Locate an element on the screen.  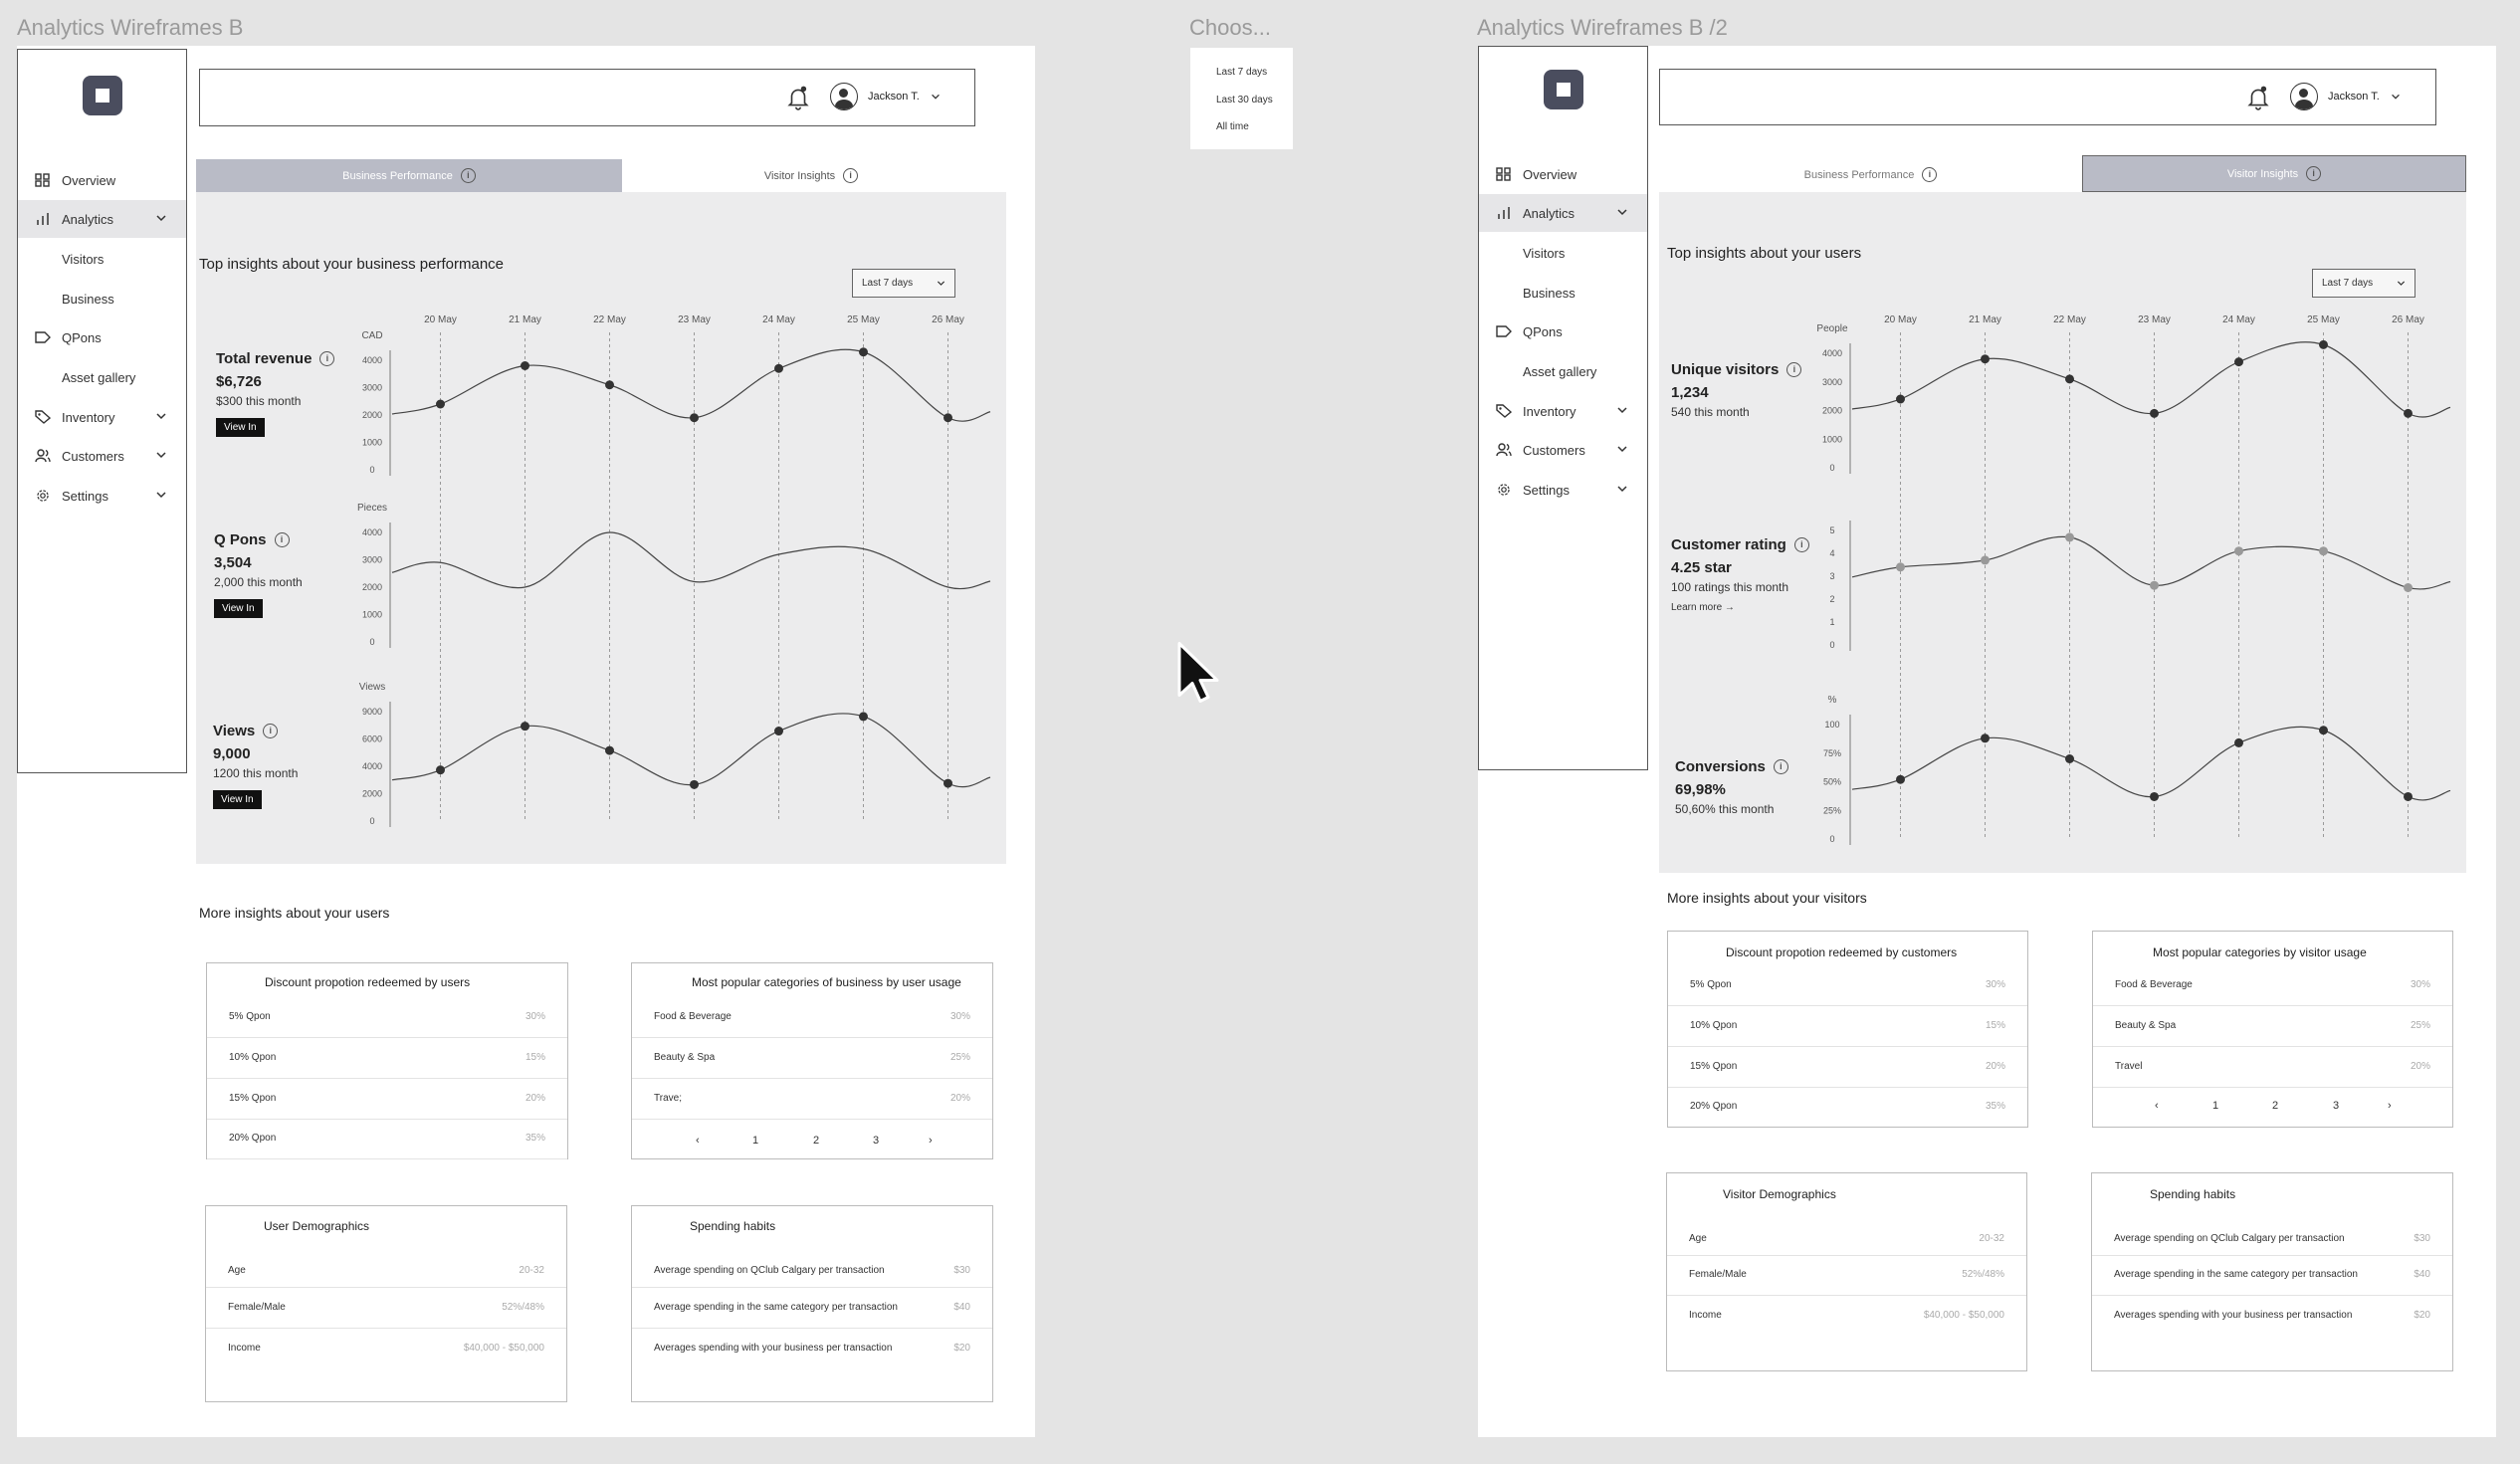
metric-sub: 1200 this month is located at coordinates (256, 773).